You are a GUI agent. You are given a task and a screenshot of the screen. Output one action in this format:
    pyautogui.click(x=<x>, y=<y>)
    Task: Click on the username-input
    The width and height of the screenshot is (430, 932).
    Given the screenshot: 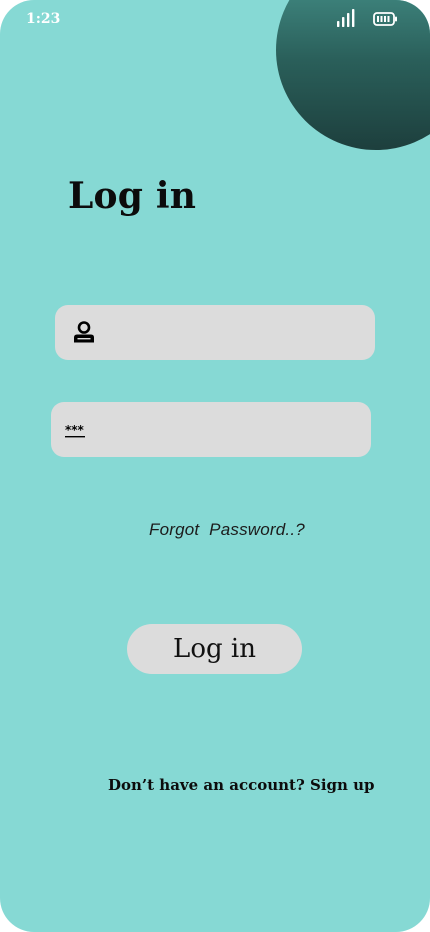 What is the action you would take?
    pyautogui.click(x=237, y=333)
    